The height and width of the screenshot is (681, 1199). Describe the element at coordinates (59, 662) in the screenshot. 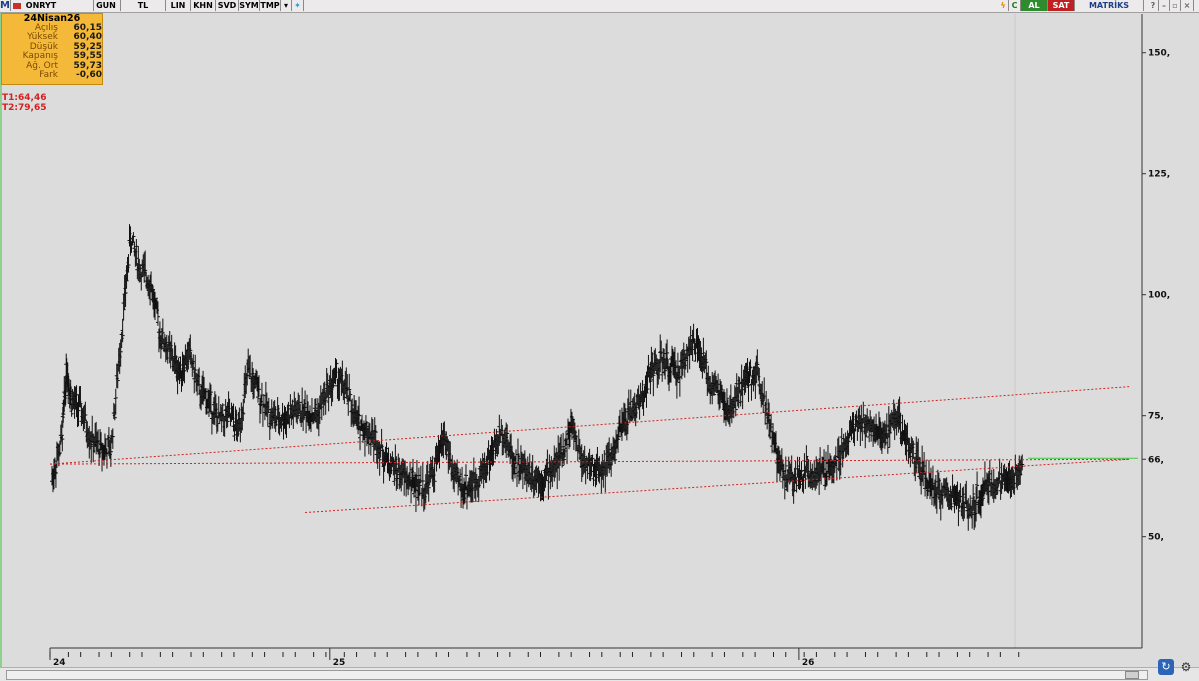

I see `x-tick-label: 24` at that location.